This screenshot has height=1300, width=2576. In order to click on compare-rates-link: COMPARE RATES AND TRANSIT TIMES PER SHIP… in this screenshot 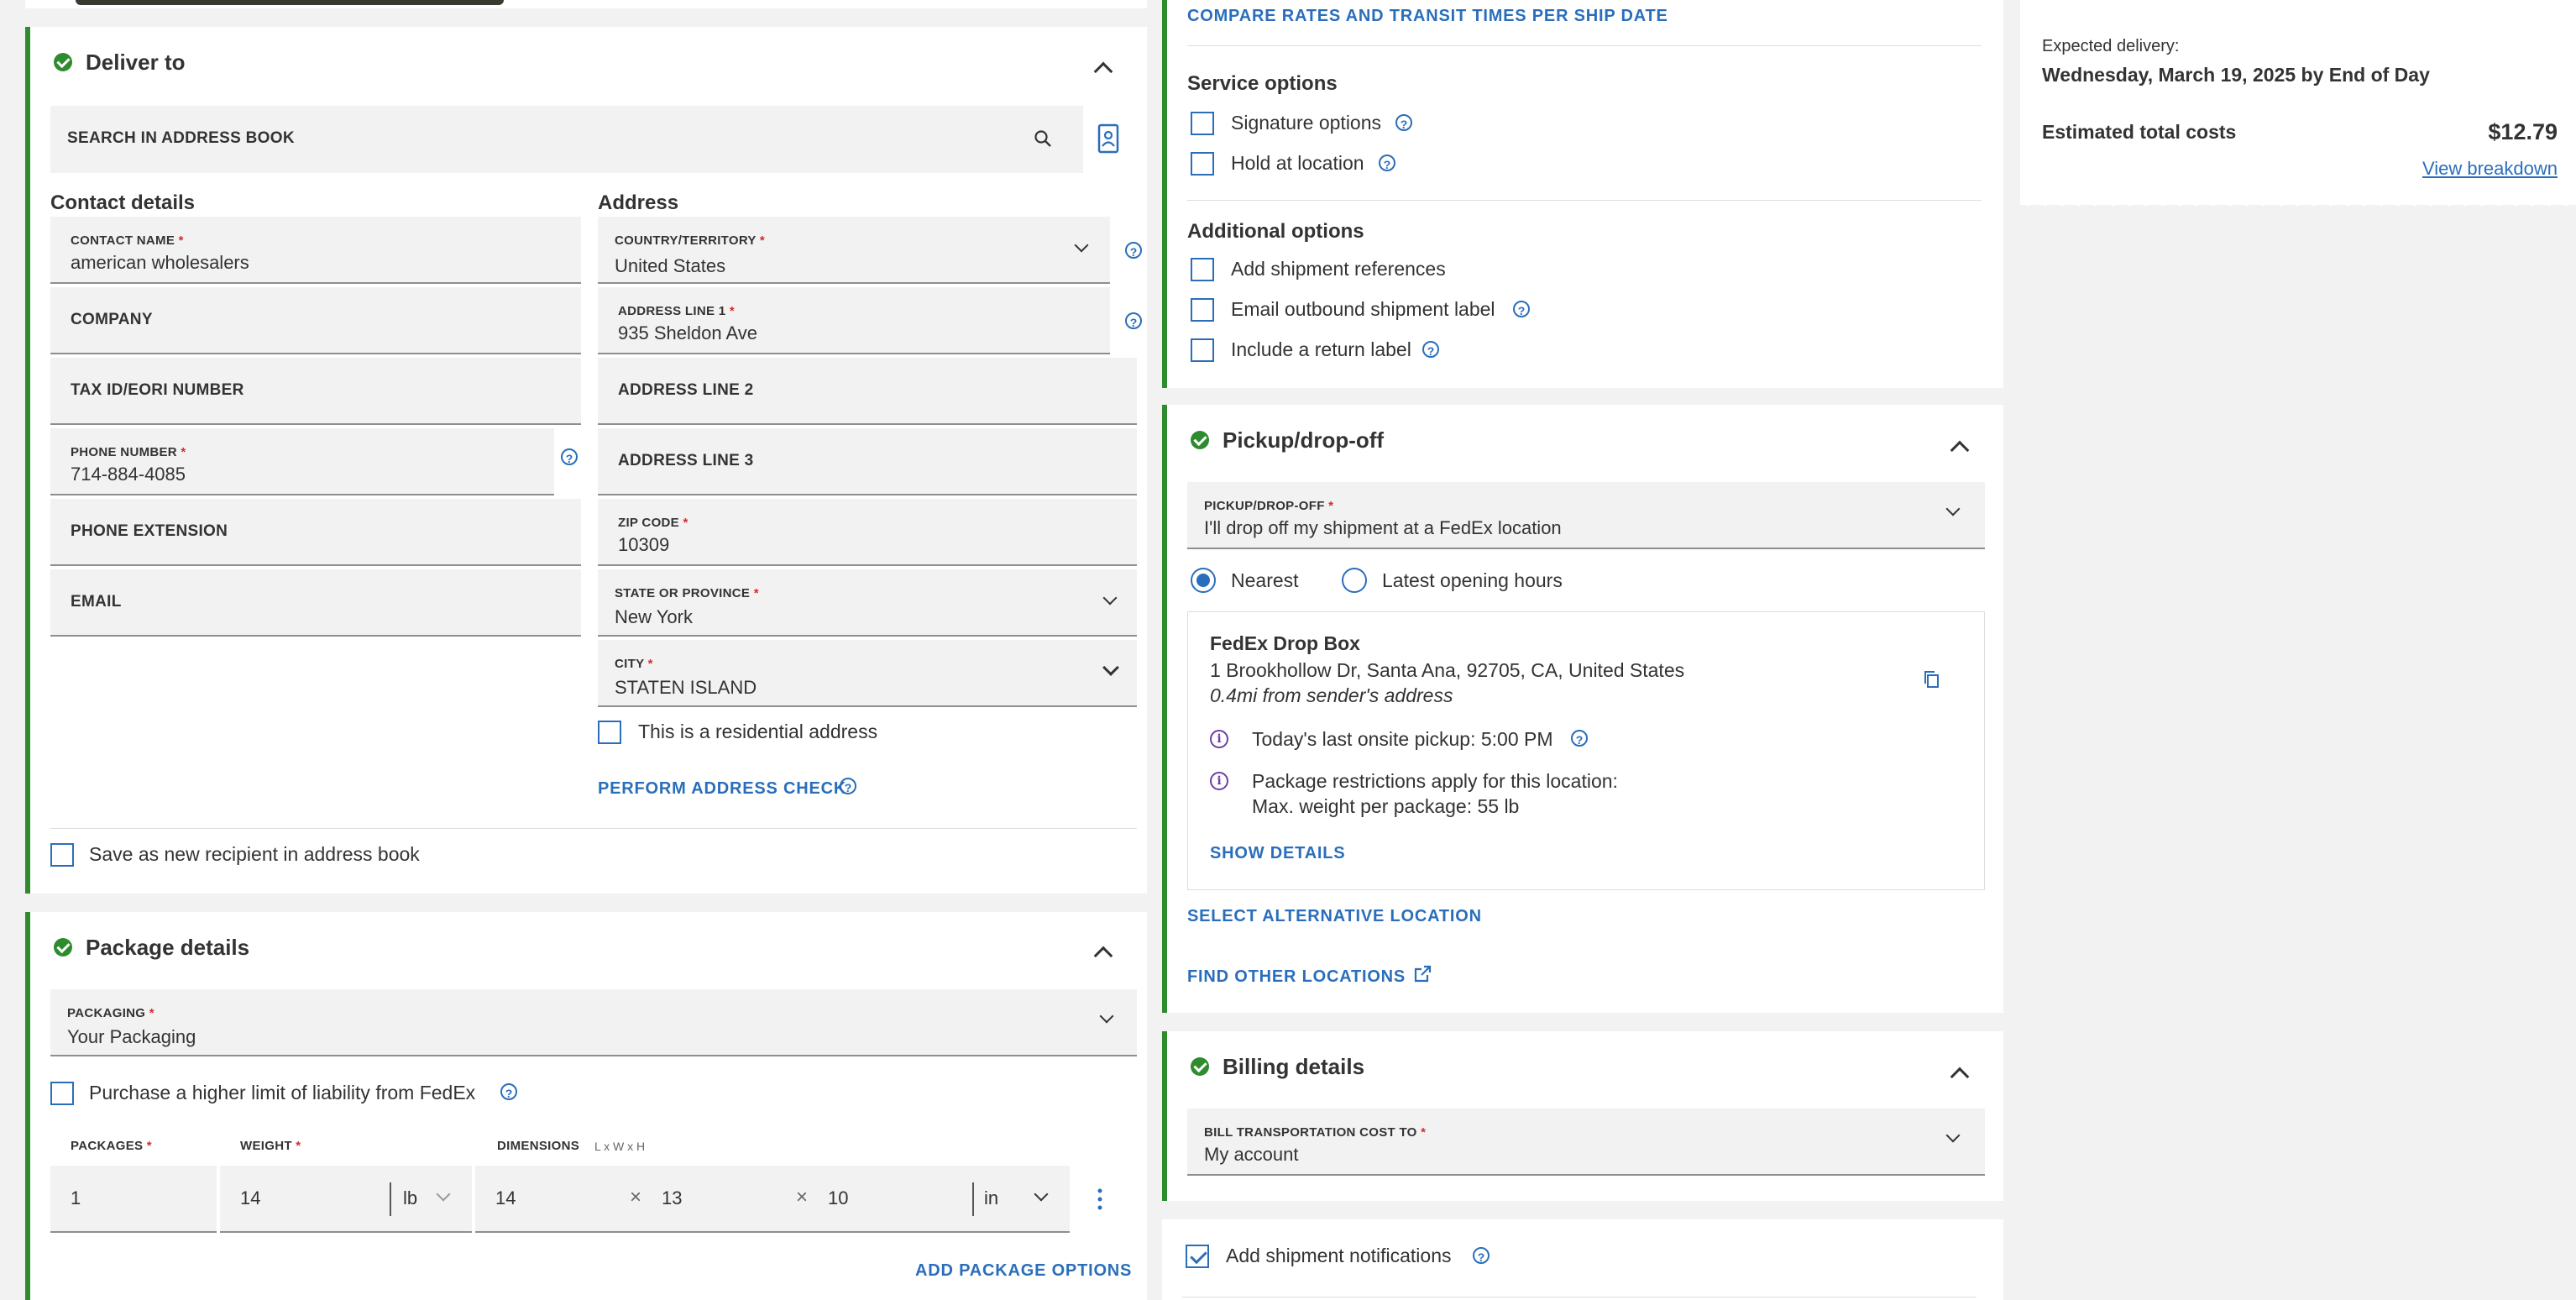, I will do `click(1428, 17)`.